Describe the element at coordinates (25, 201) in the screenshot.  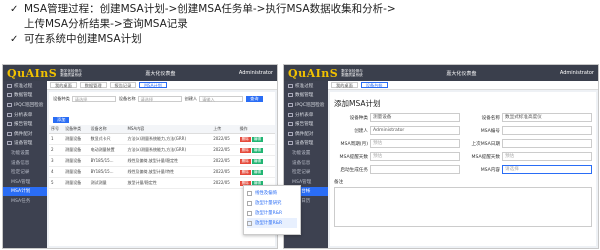
I see `sidebar-subitem: MSA任务` at that location.